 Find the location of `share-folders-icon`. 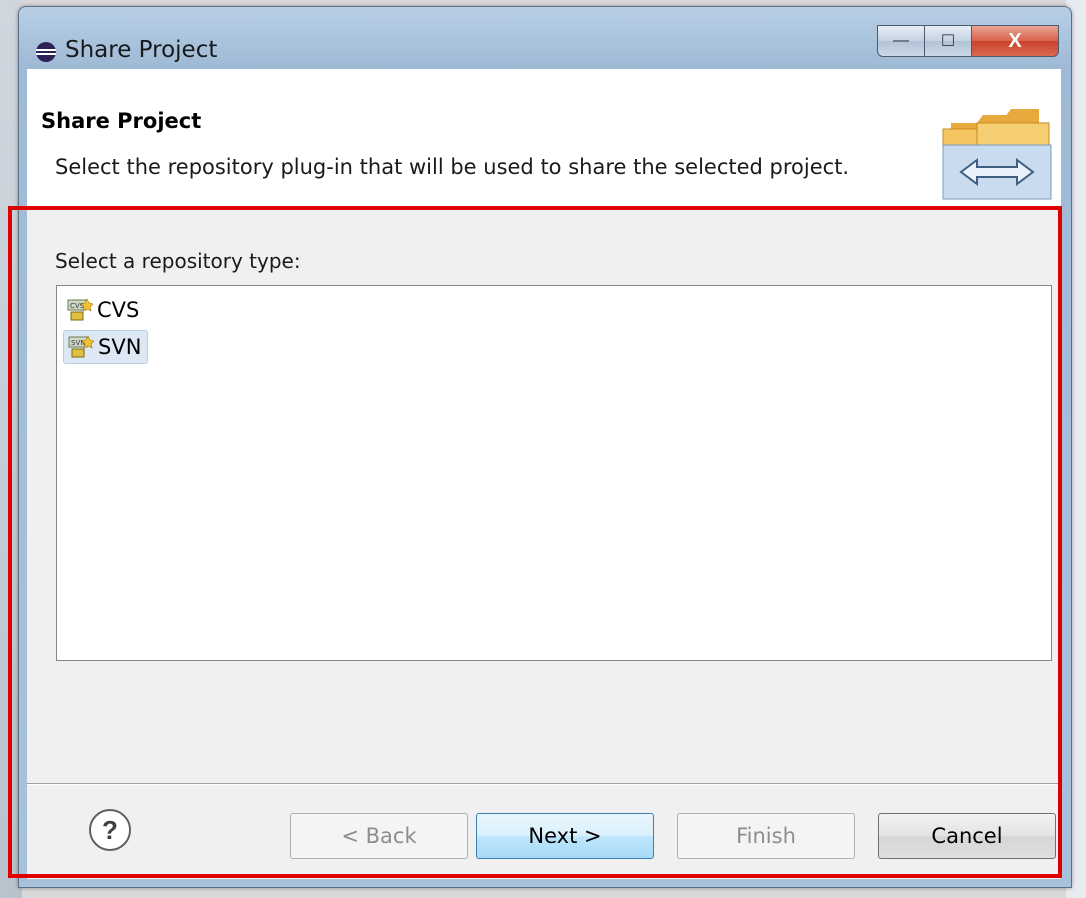

share-folders-icon is located at coordinates (997, 154).